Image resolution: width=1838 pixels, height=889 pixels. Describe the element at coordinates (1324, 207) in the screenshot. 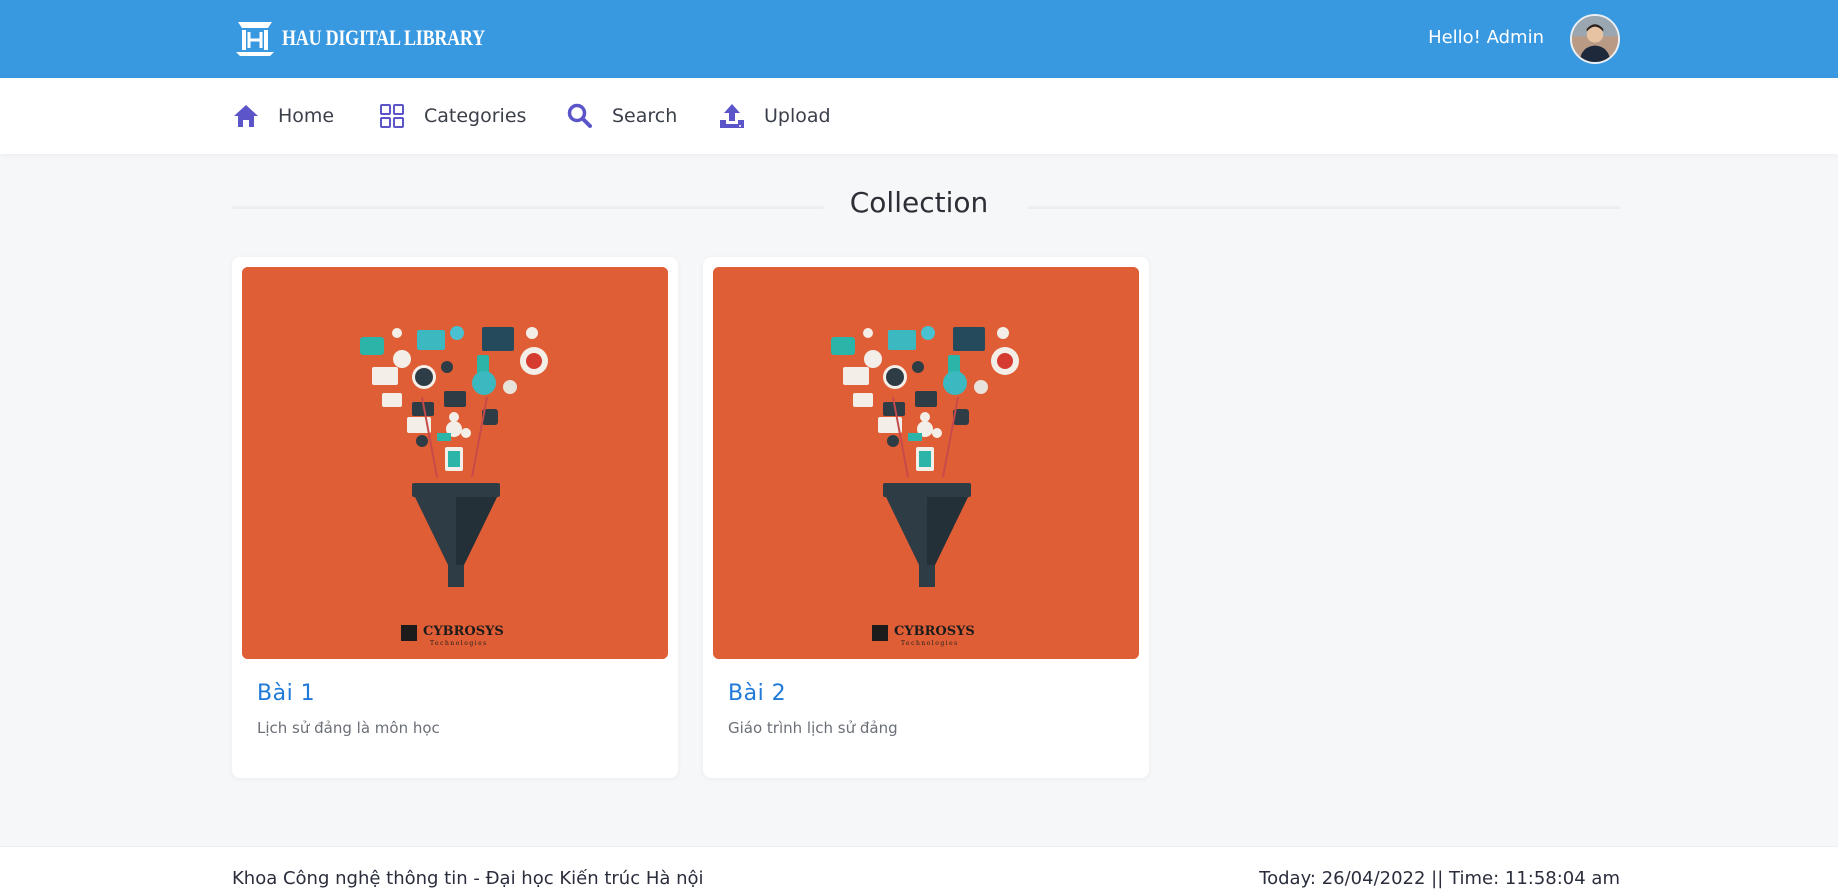

I see `title-divider-right` at that location.